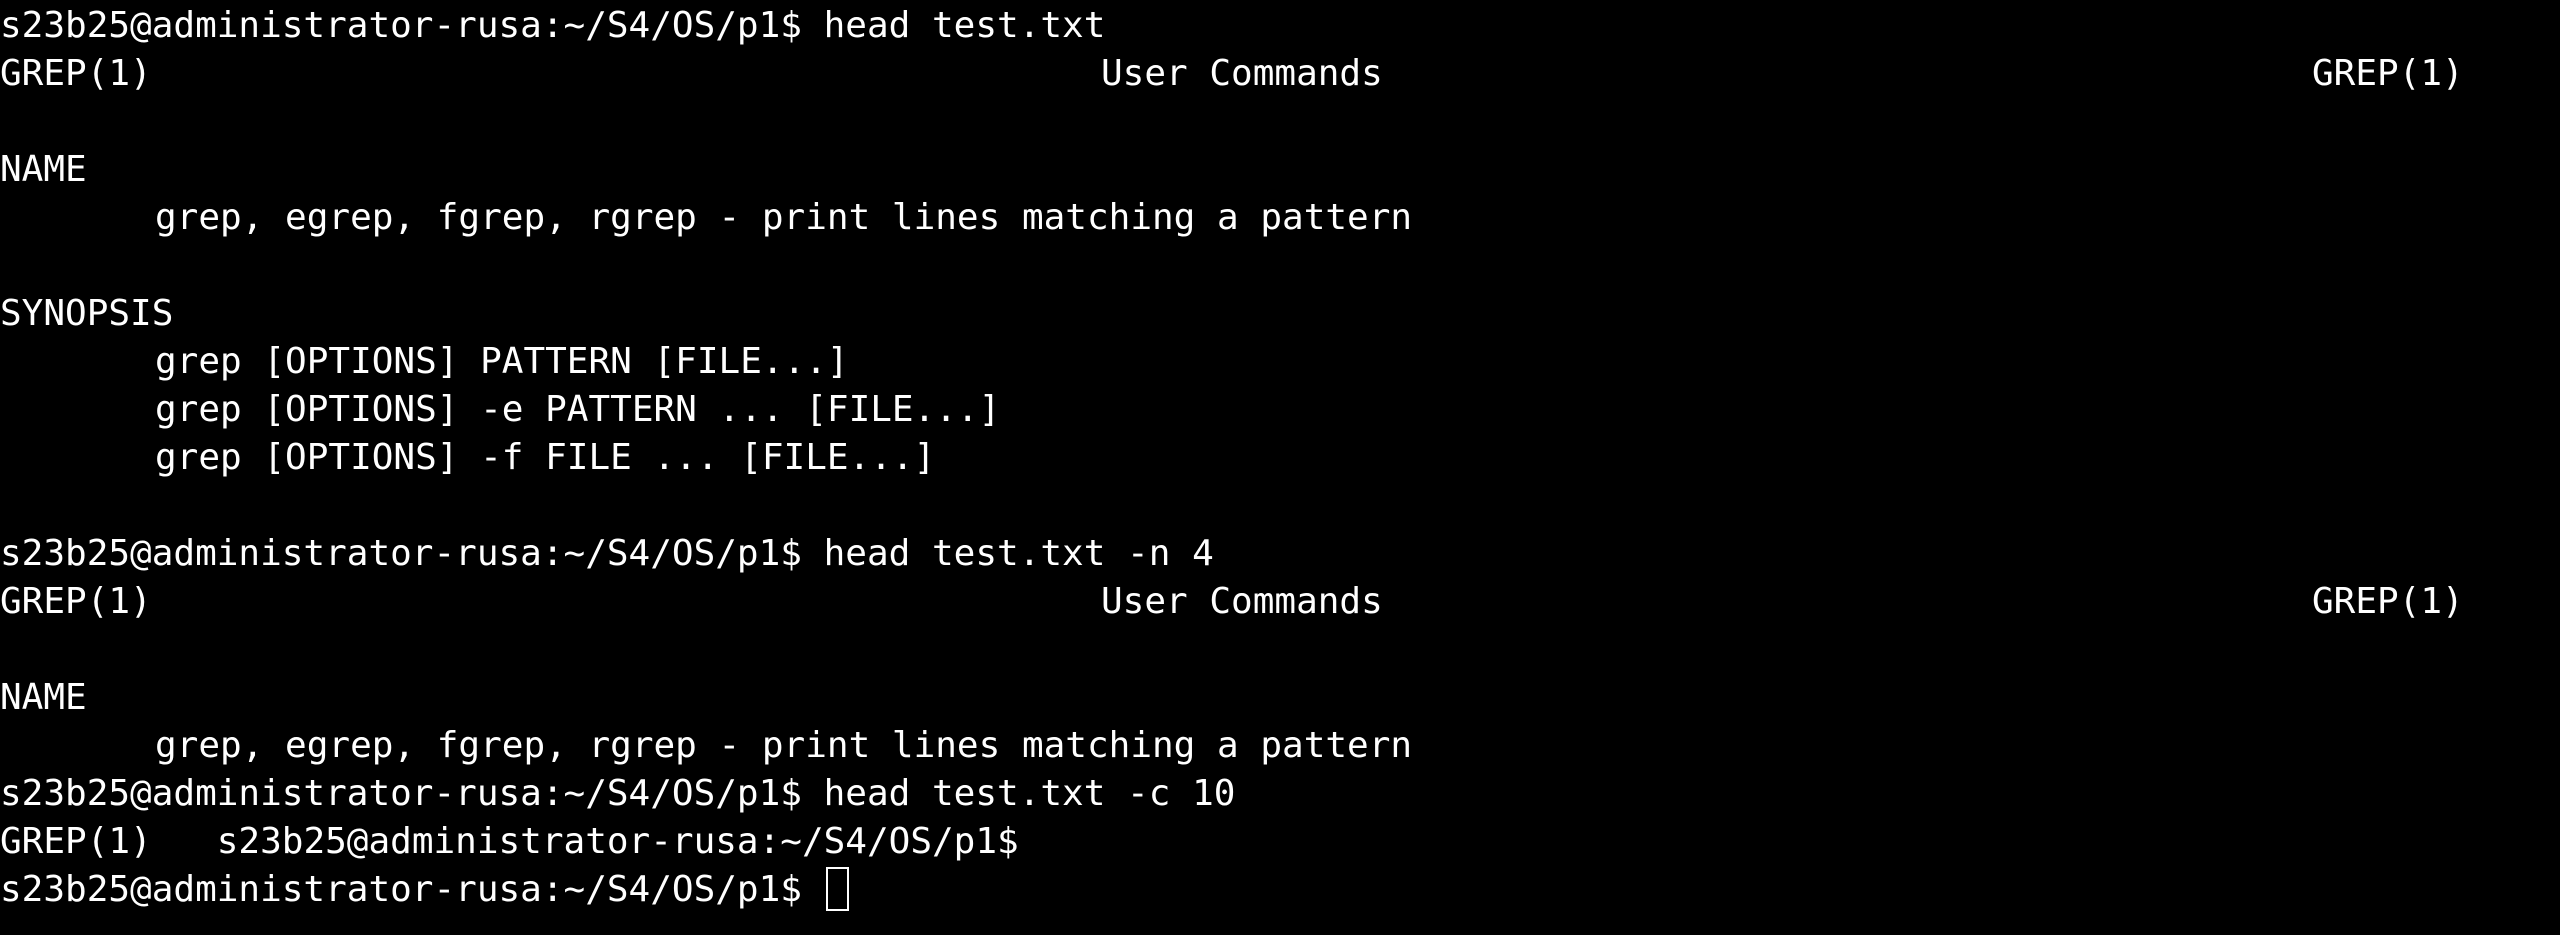 The height and width of the screenshot is (935, 2560). I want to click on command-text: head test.txt -n 4, so click(1018, 553).